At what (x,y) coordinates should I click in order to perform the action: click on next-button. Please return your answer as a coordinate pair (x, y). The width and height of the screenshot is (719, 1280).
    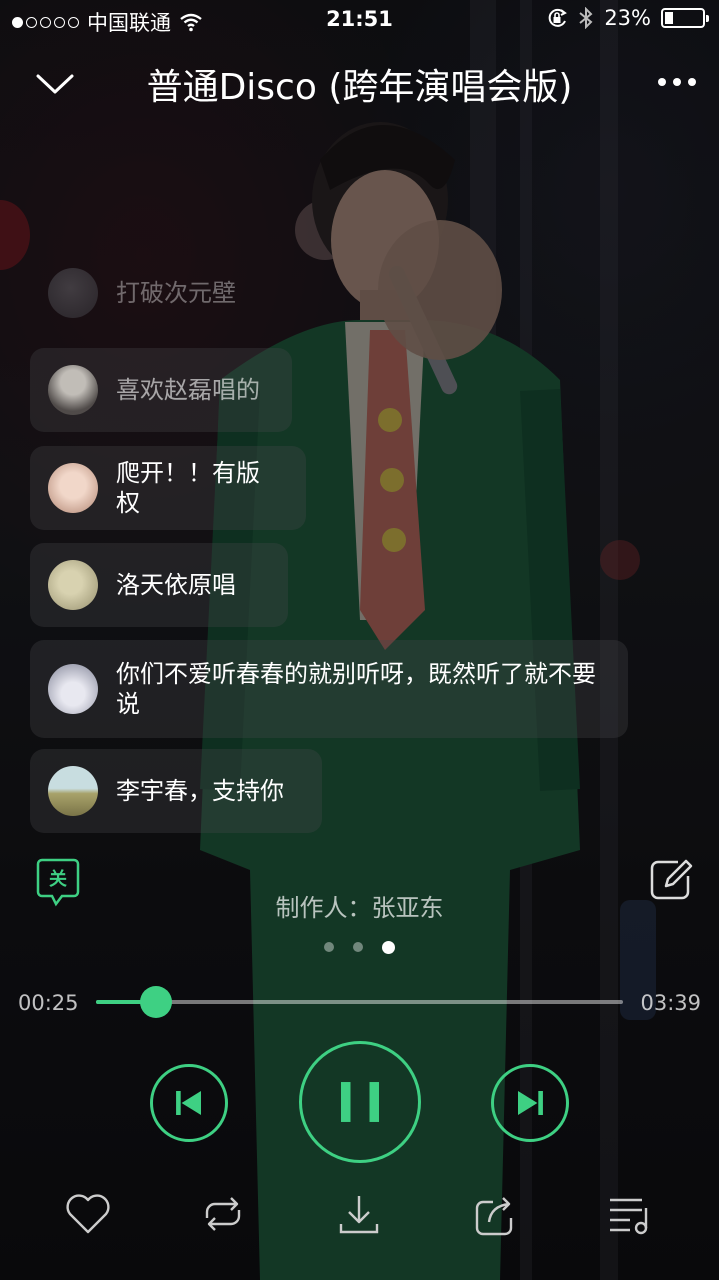
    Looking at the image, I should click on (530, 1103).